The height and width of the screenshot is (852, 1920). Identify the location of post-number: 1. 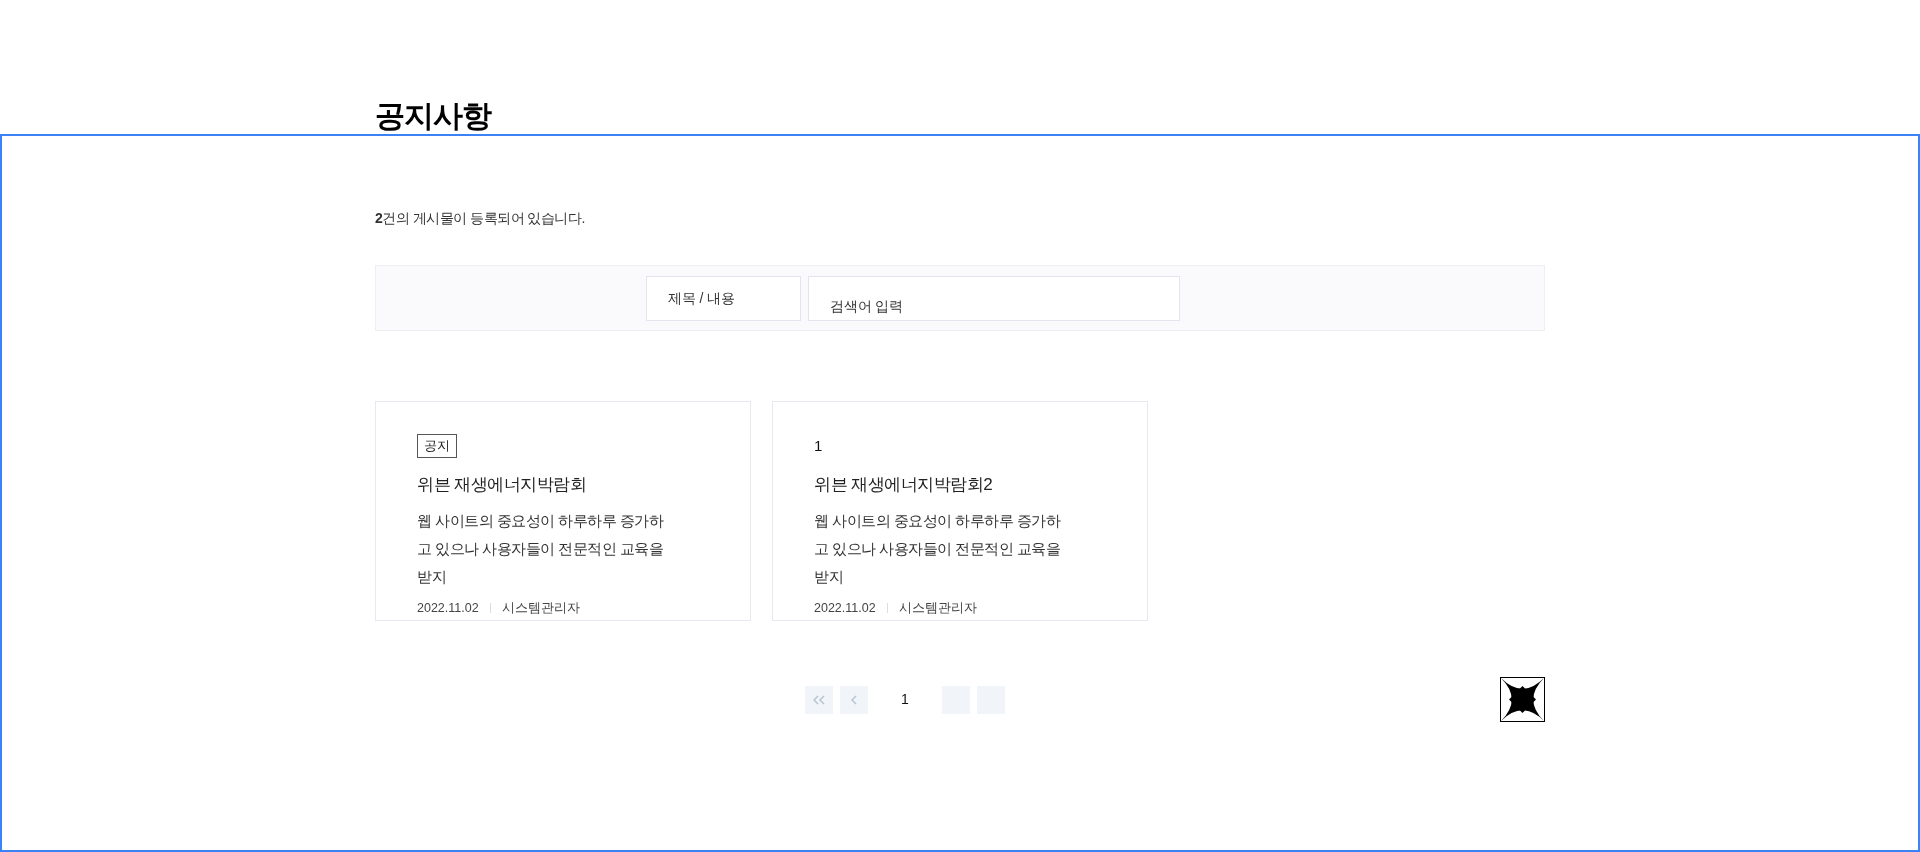
(818, 445).